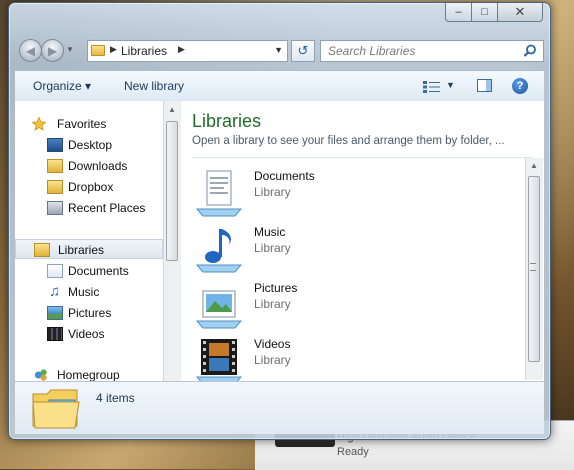 Image resolution: width=574 pixels, height=470 pixels. What do you see at coordinates (272, 344) in the screenshot?
I see `library-name: Videos` at bounding box center [272, 344].